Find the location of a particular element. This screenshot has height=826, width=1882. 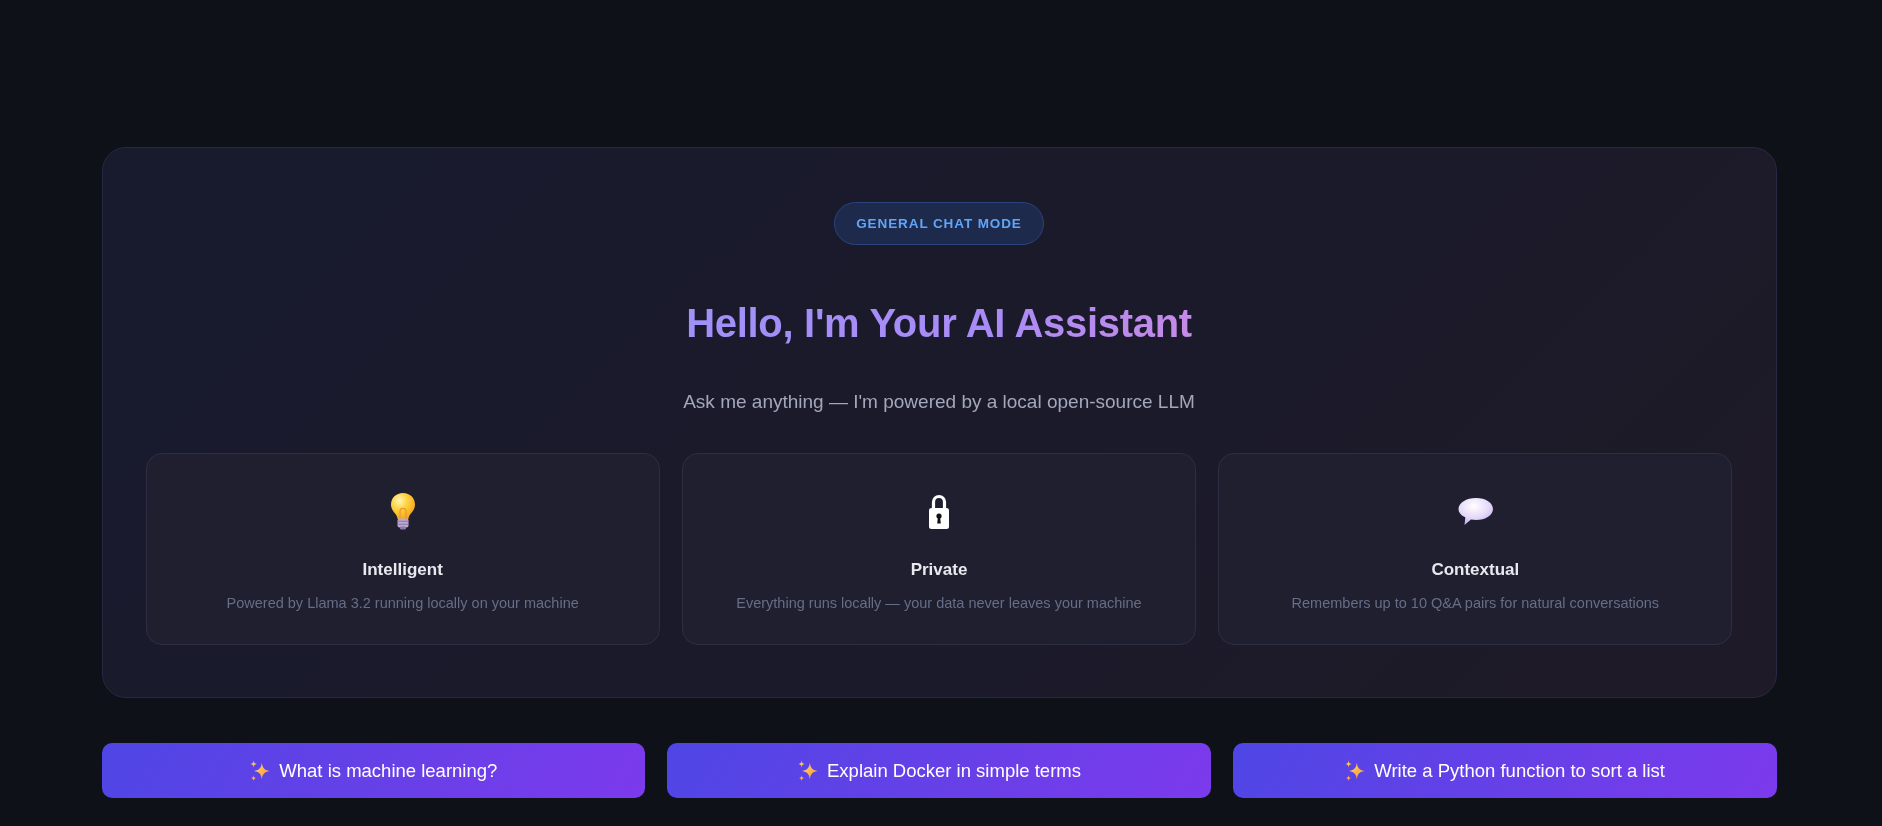

speech-bubble-icon is located at coordinates (1475, 511).